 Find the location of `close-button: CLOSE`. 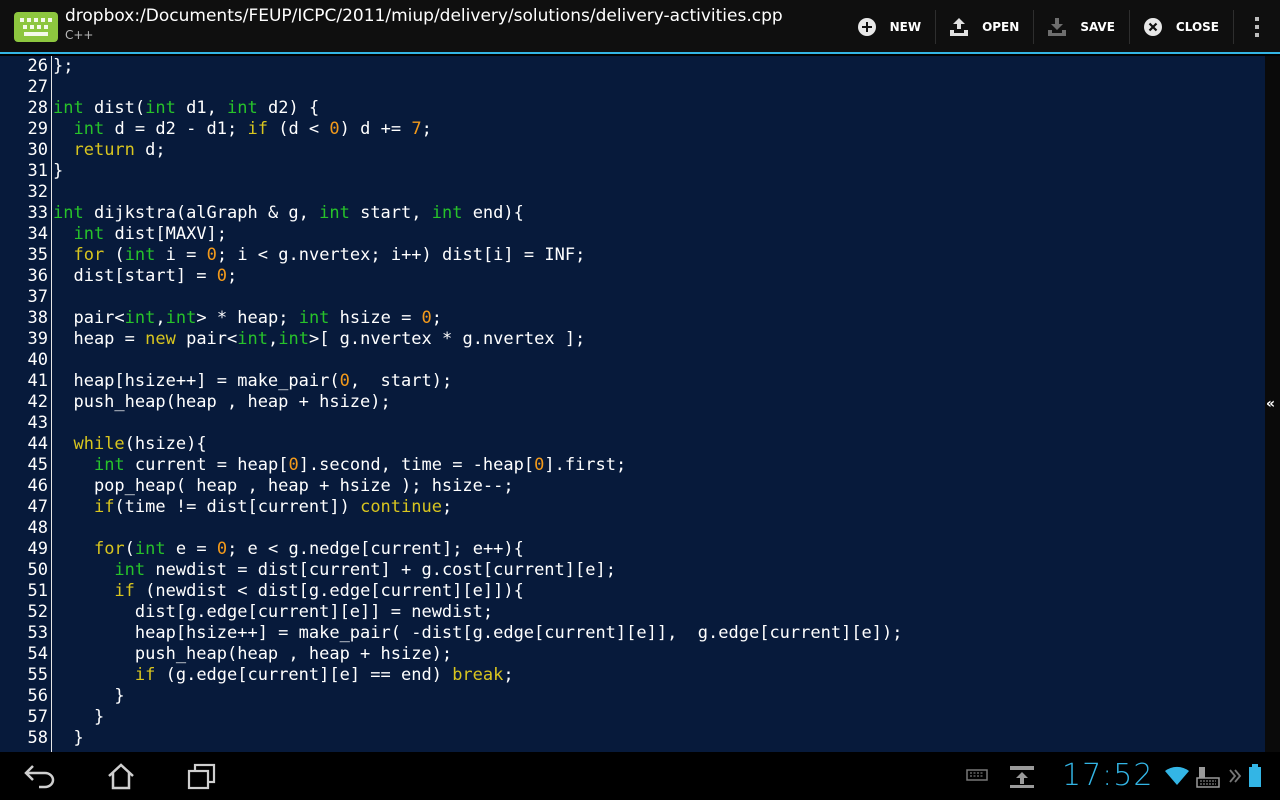

close-button: CLOSE is located at coordinates (1181, 27).